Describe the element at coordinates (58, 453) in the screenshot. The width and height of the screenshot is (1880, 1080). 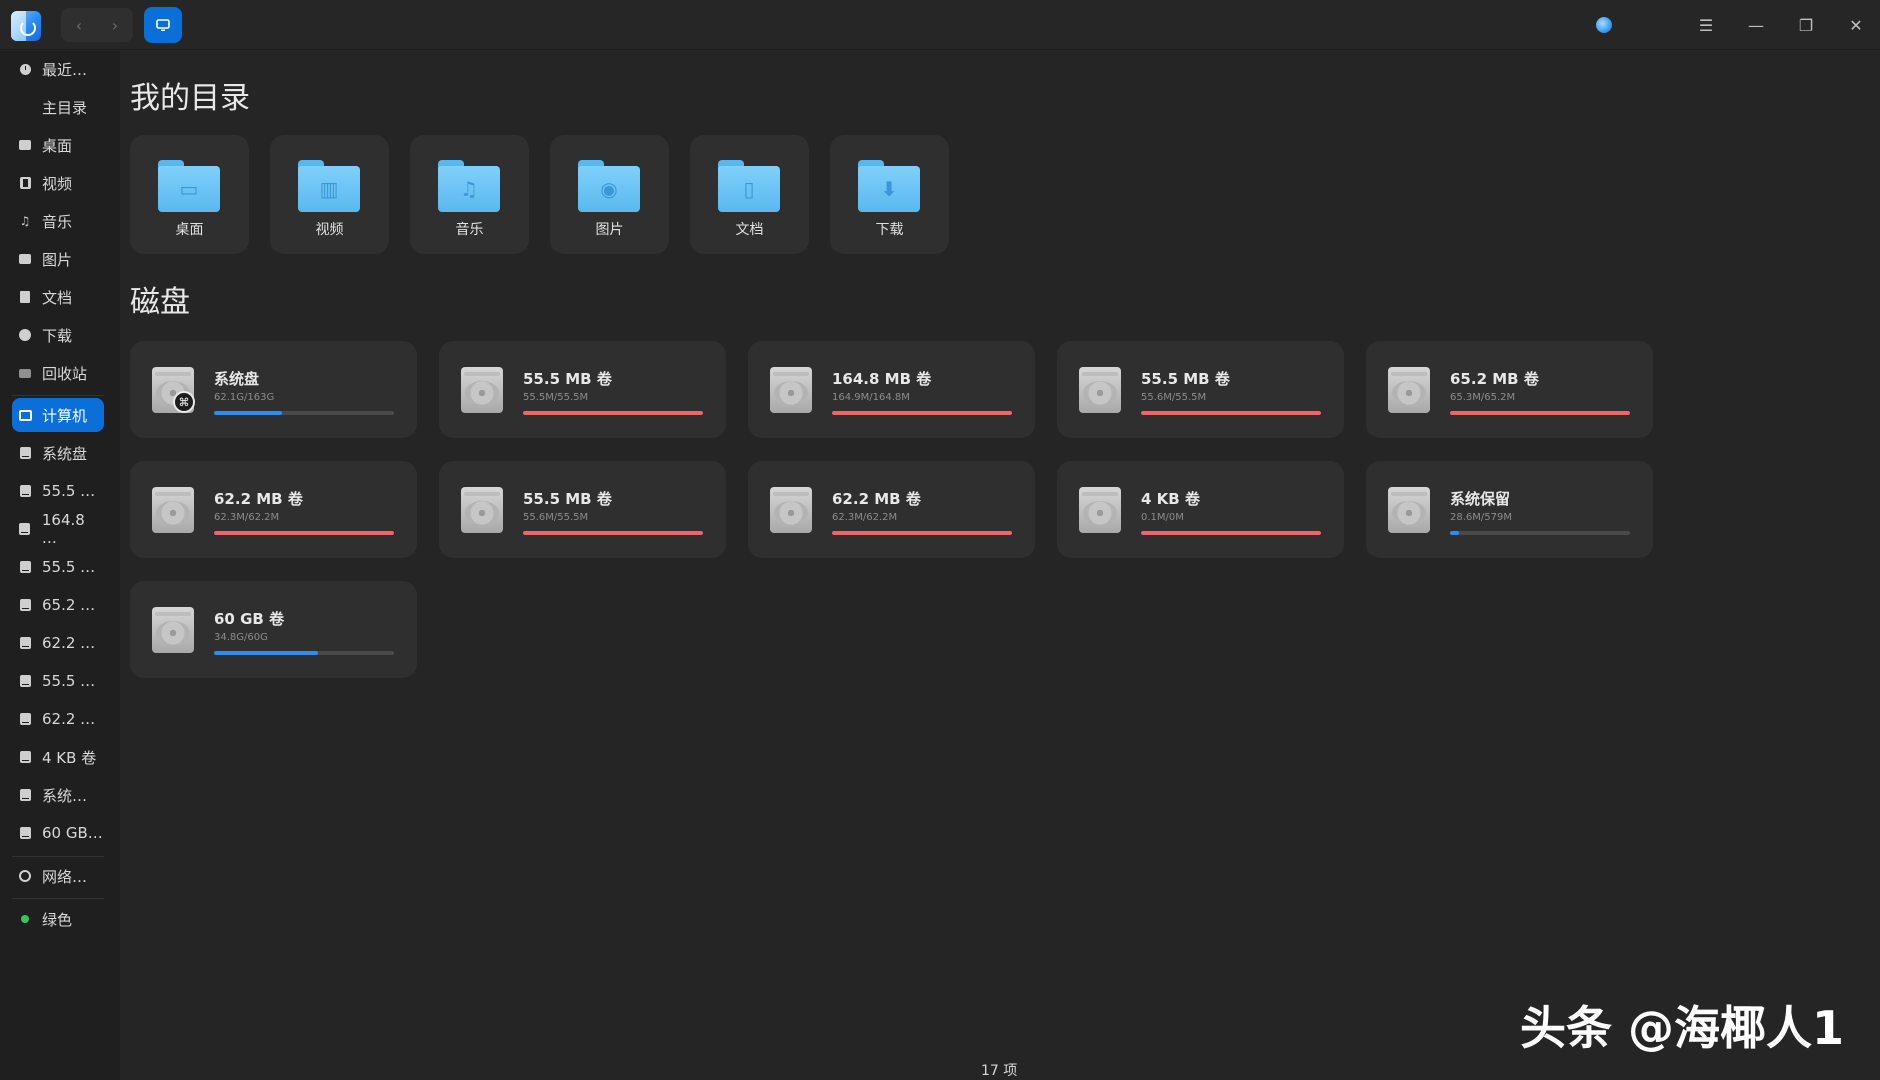
I see `sidebar-item-system-disk: 系统盘` at that location.